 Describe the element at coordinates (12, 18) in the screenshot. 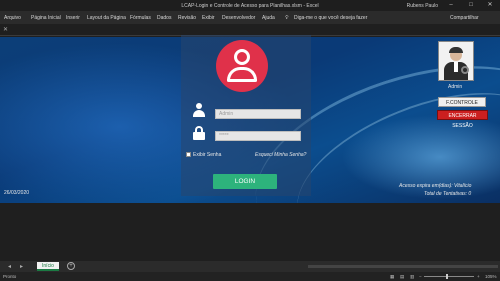

I see `tab-arquivo: Arquivo` at that location.